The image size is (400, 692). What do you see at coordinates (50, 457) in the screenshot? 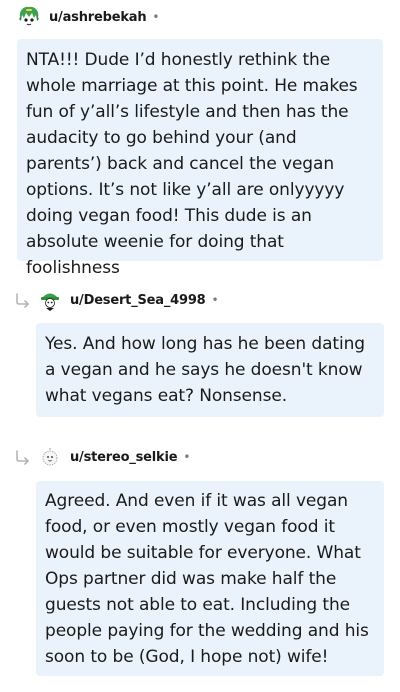
I see `white-avatar-icon` at bounding box center [50, 457].